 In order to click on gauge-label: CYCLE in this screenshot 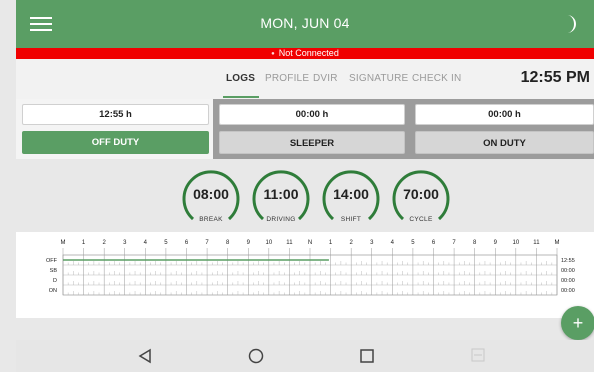, I will do `click(421, 219)`.